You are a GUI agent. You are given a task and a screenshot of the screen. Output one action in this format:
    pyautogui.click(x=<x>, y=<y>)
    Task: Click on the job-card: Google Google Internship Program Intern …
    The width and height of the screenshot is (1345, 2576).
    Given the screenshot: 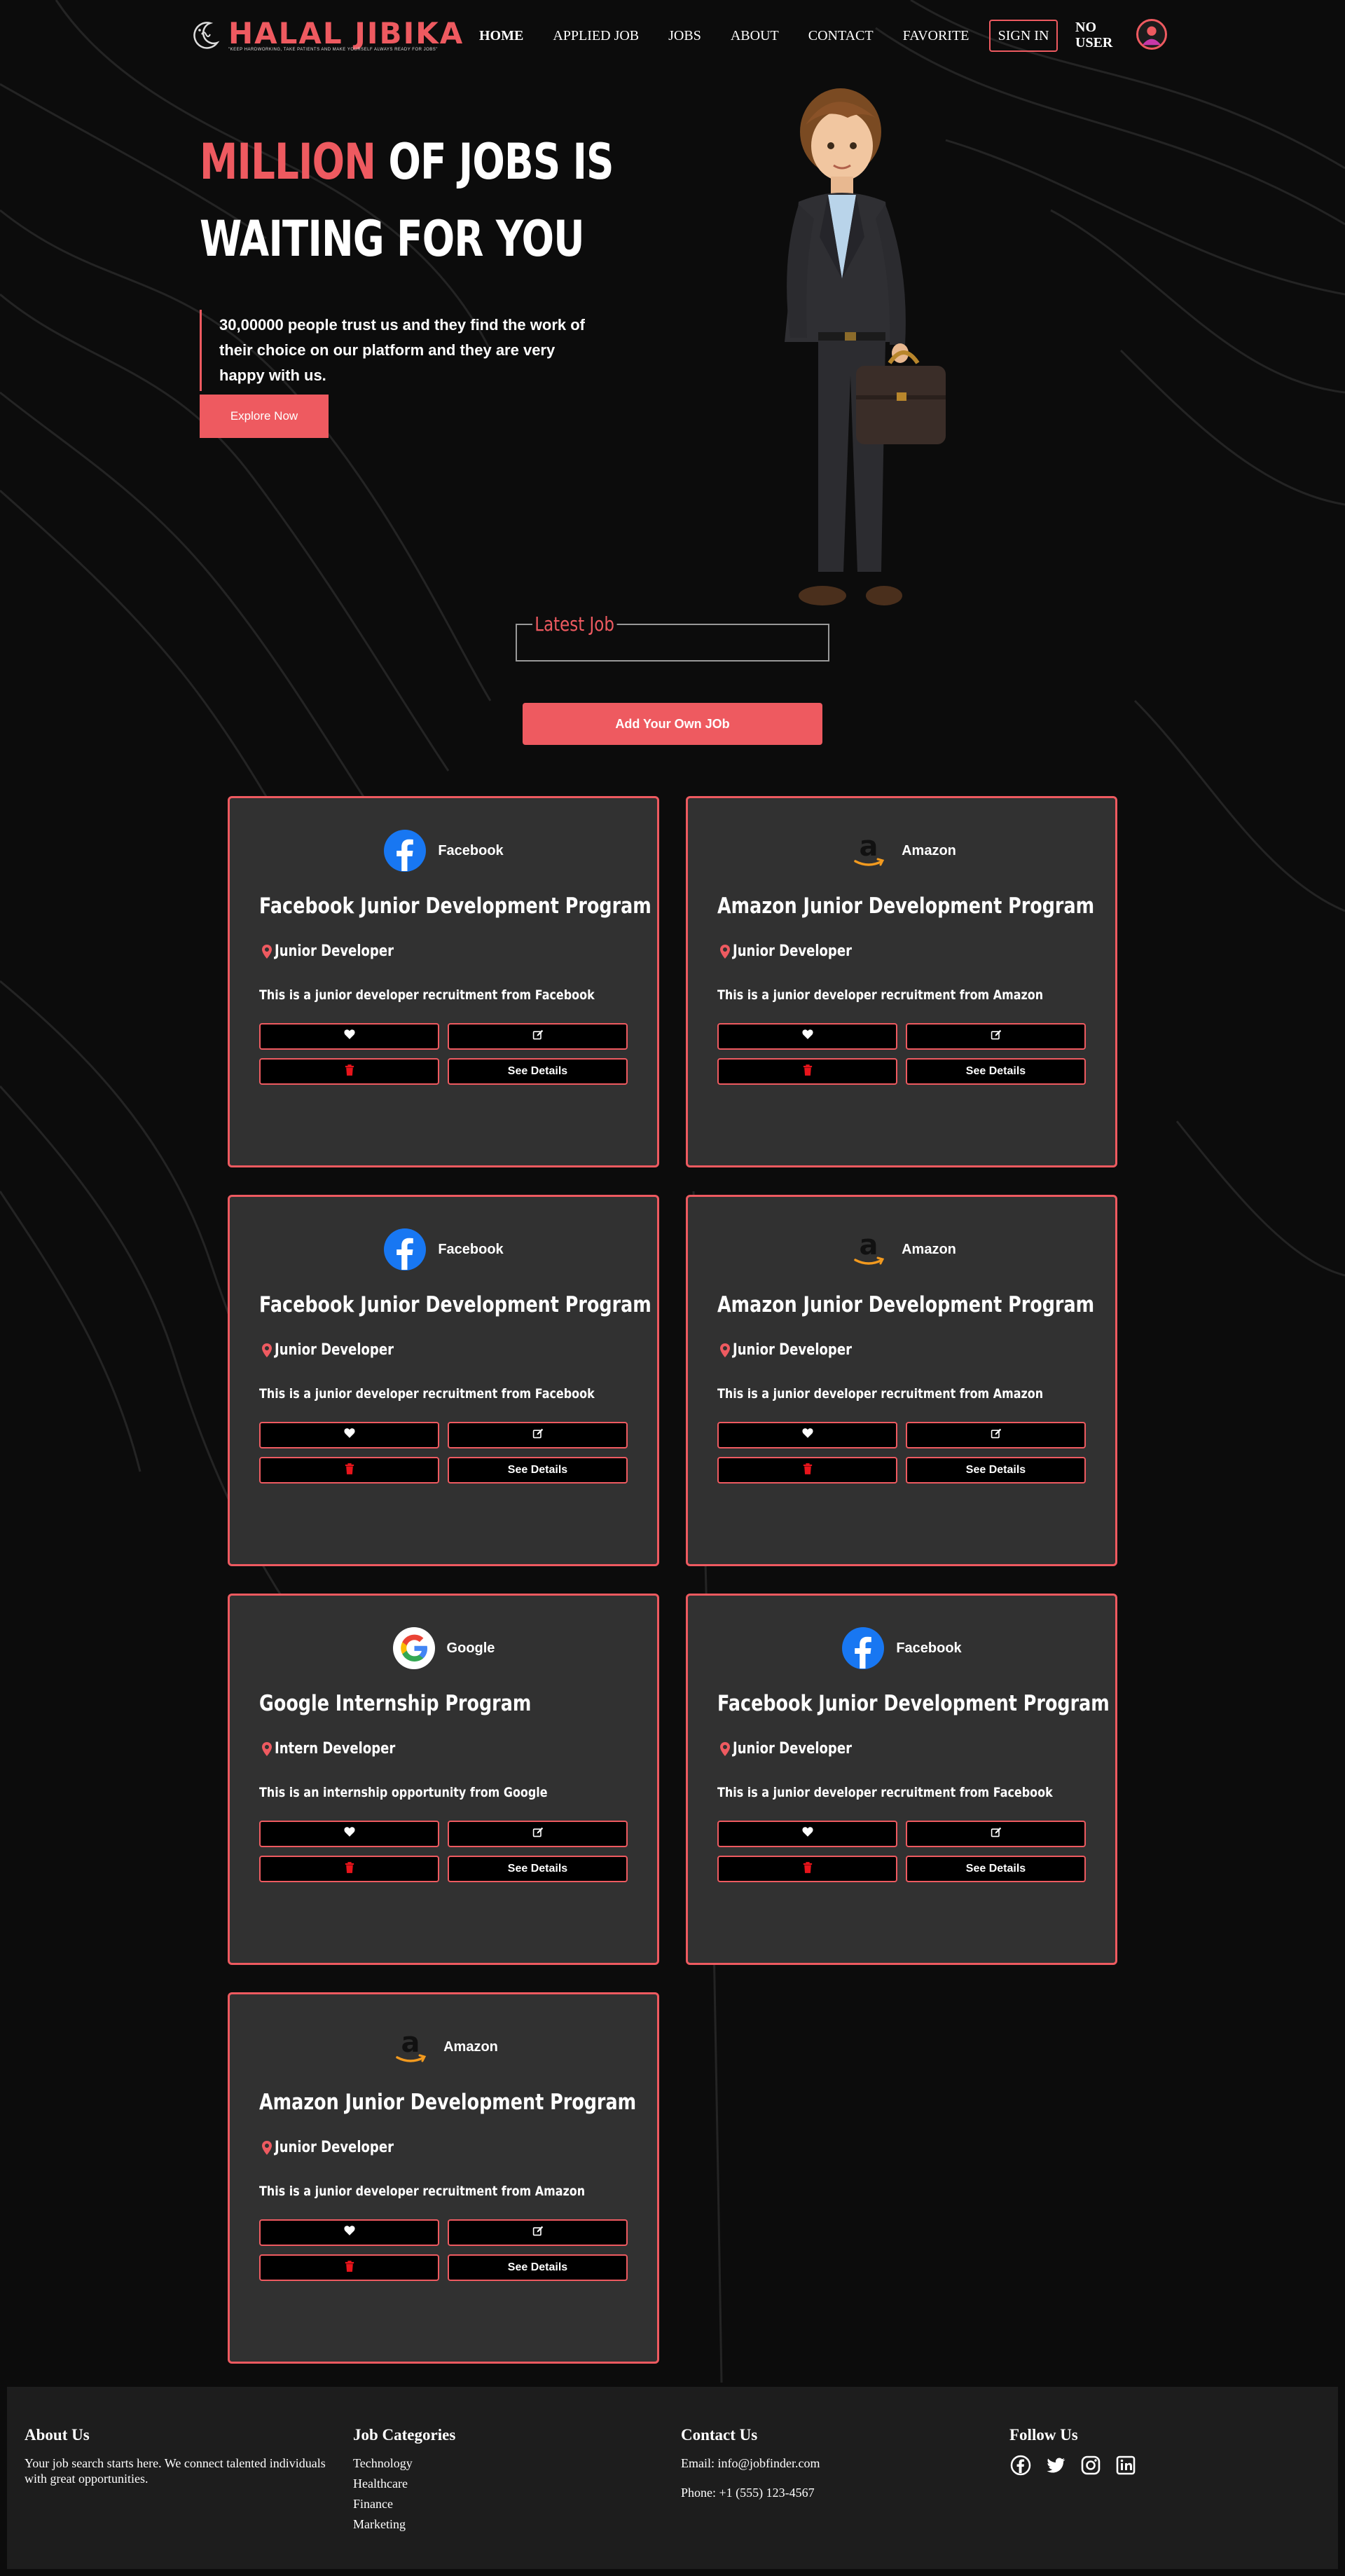 What is the action you would take?
    pyautogui.click(x=443, y=1779)
    